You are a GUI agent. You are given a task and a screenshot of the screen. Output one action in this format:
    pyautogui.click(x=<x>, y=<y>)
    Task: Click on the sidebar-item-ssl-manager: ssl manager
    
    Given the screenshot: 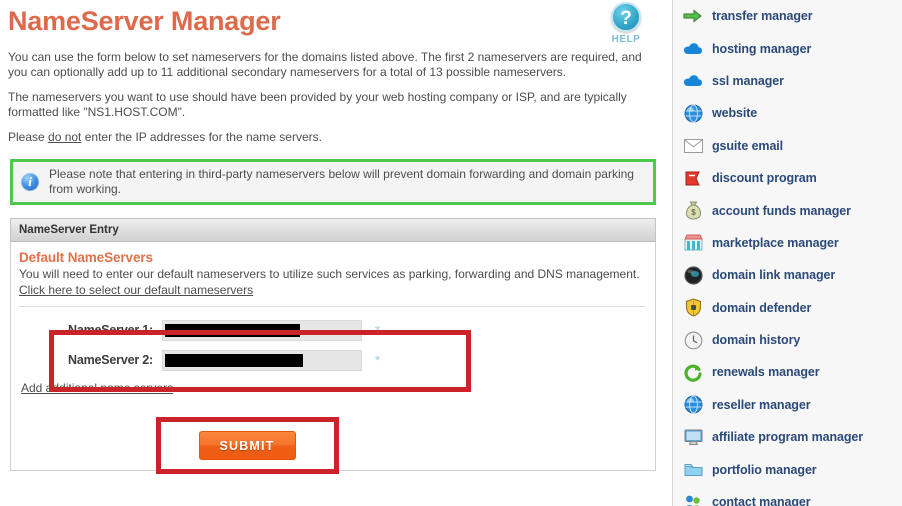 What is the action you would take?
    pyautogui.click(x=787, y=81)
    